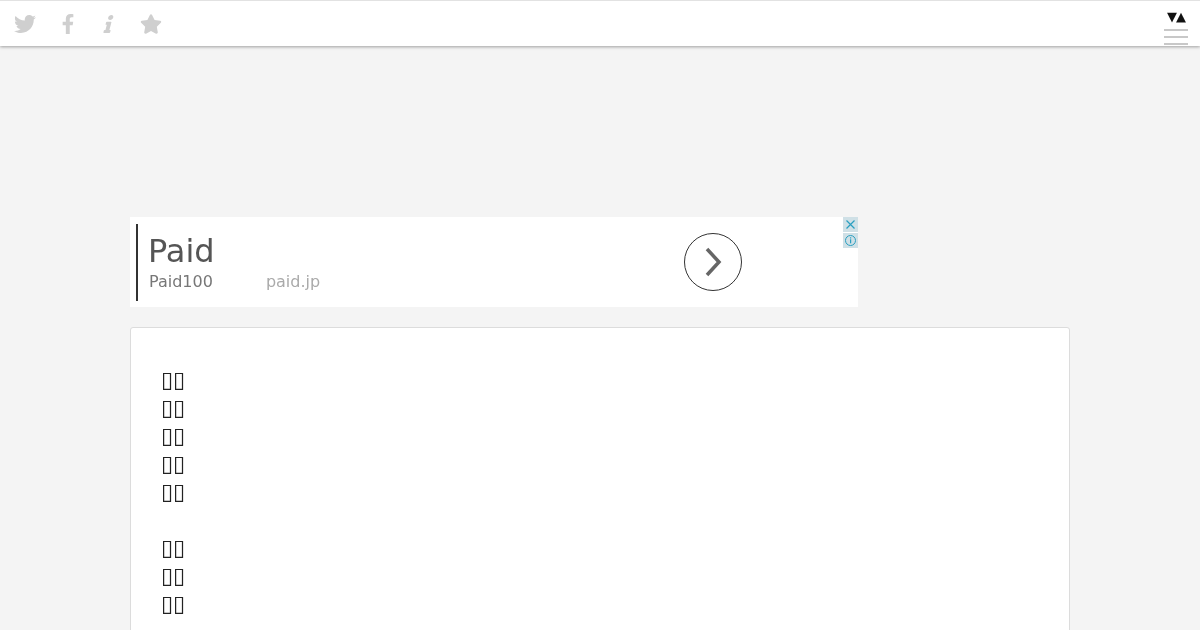 This screenshot has width=1200, height=630. I want to click on ad-title: Paid, so click(182, 251).